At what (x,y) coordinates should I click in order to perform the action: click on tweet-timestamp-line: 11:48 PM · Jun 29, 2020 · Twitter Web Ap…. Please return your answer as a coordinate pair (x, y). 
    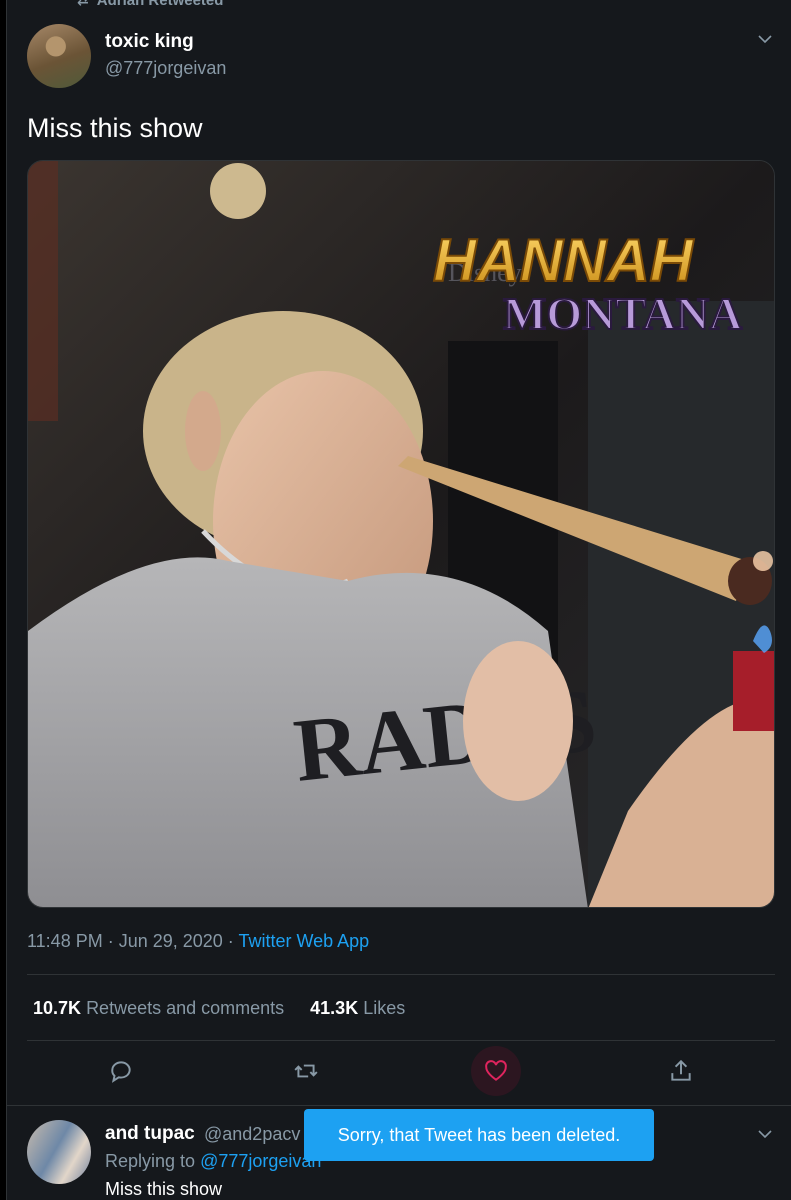
    Looking at the image, I should click on (198, 941).